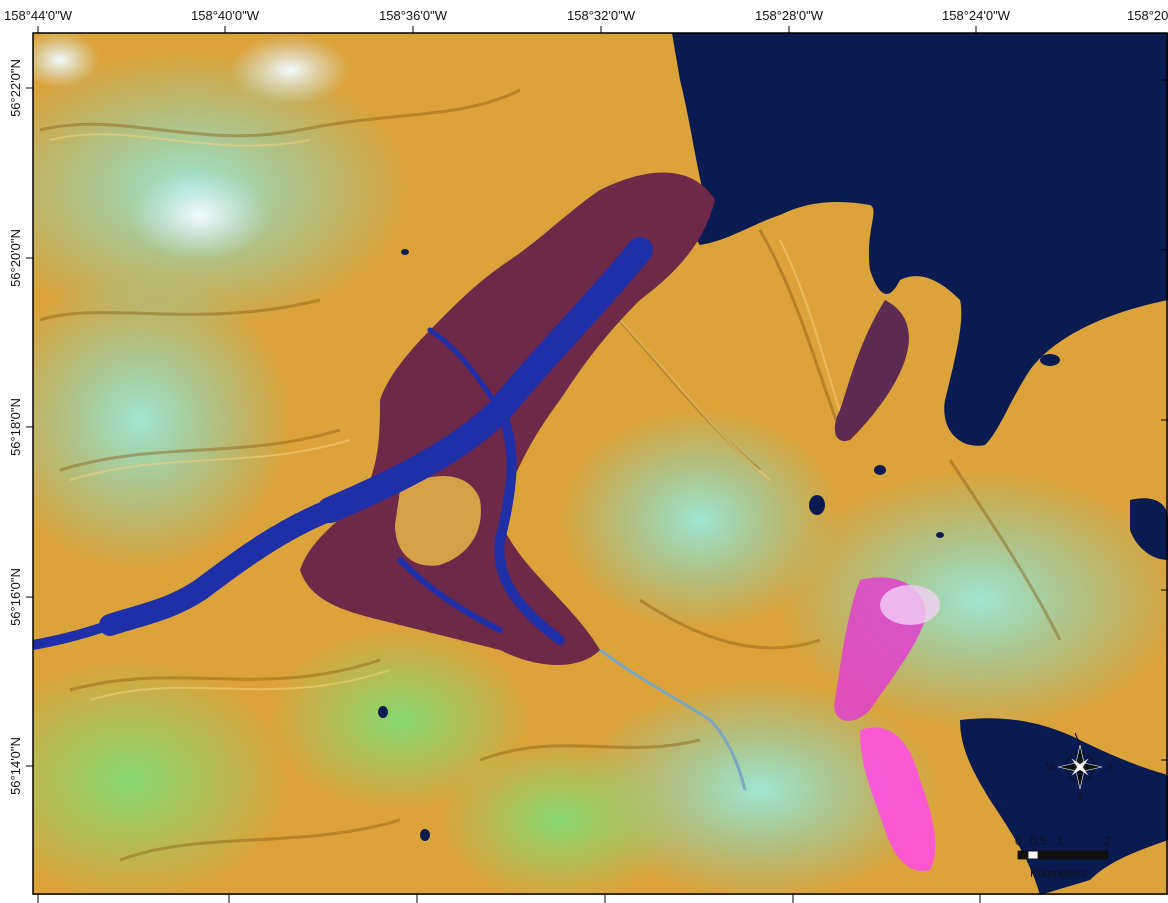 Image resolution: width=1168 pixels, height=903 pixels. Describe the element at coordinates (15, 766) in the screenshot. I see `latitude-label: 56°14'0"N` at that location.